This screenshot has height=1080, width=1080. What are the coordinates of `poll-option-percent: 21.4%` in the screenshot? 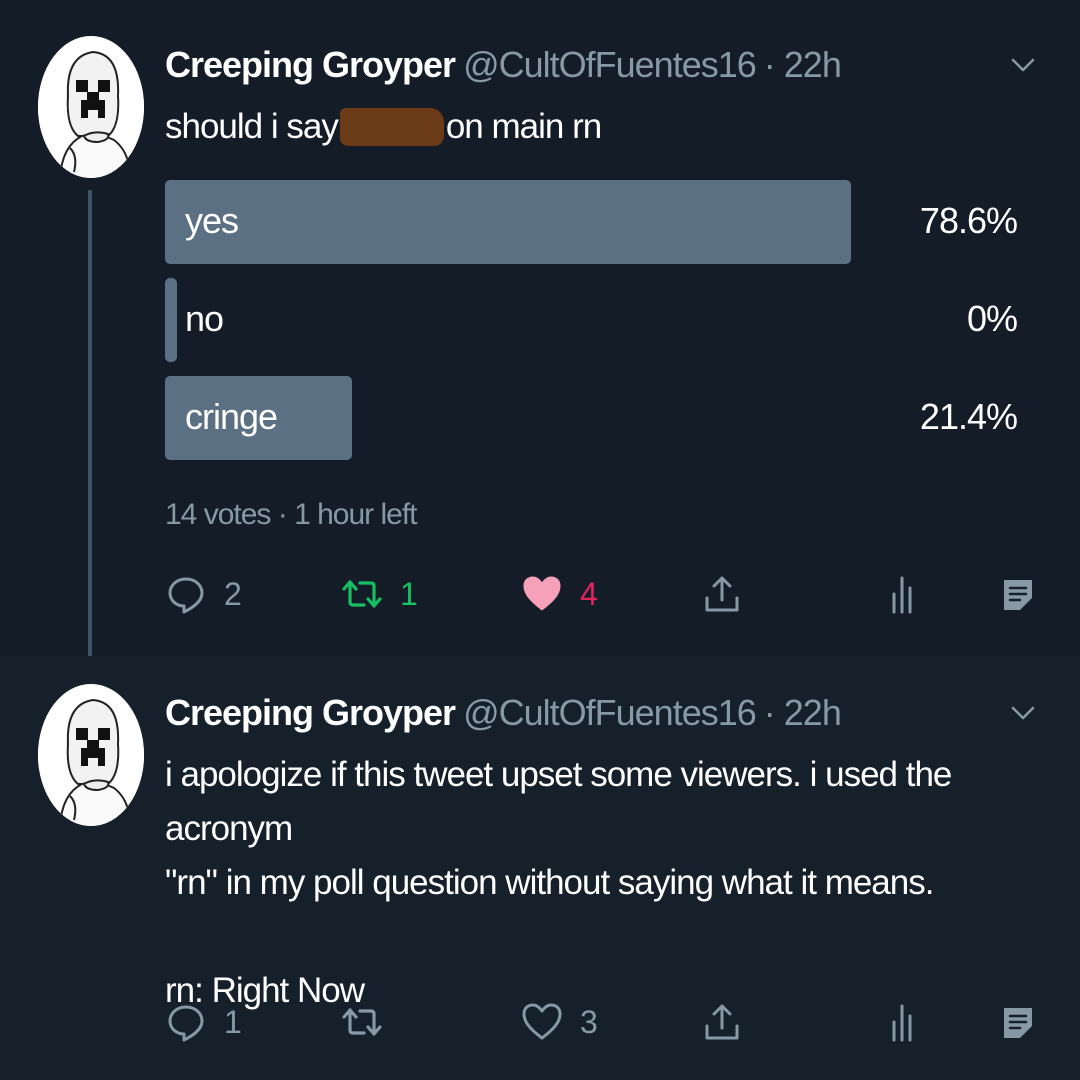 It's located at (968, 416).